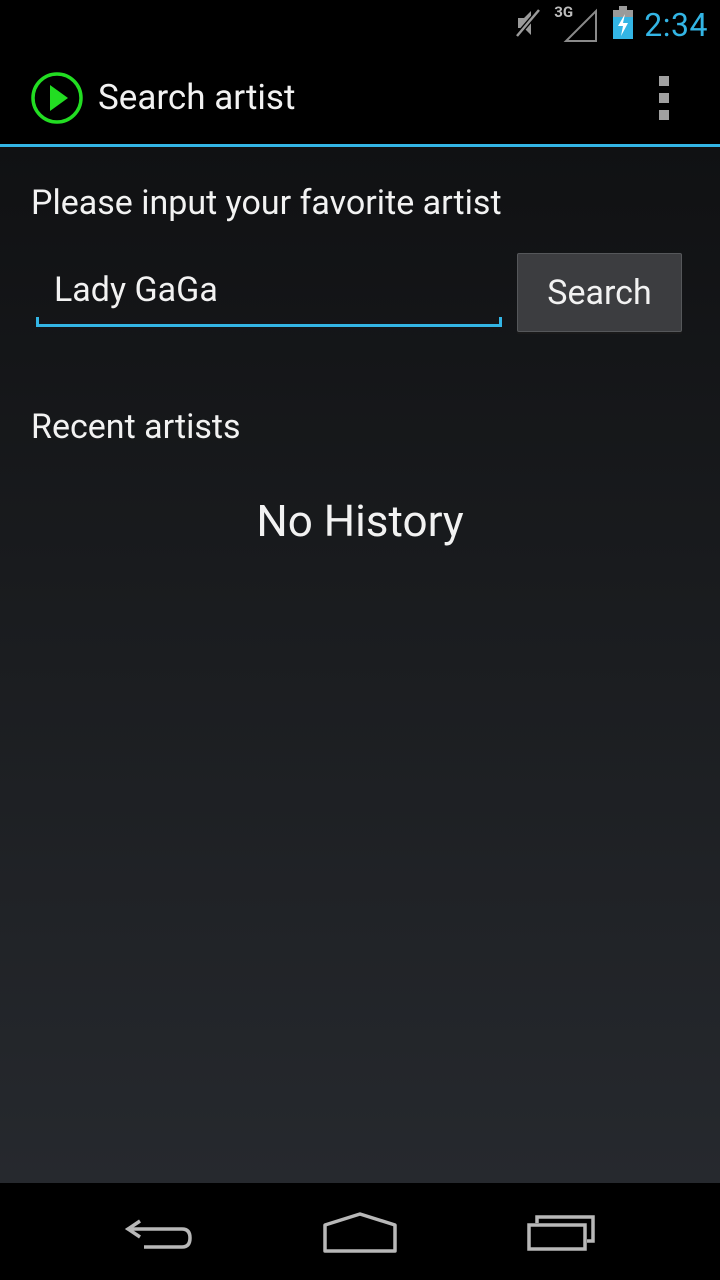 This screenshot has width=720, height=1280. I want to click on recent-artists-heading: Recent artists, so click(136, 427).